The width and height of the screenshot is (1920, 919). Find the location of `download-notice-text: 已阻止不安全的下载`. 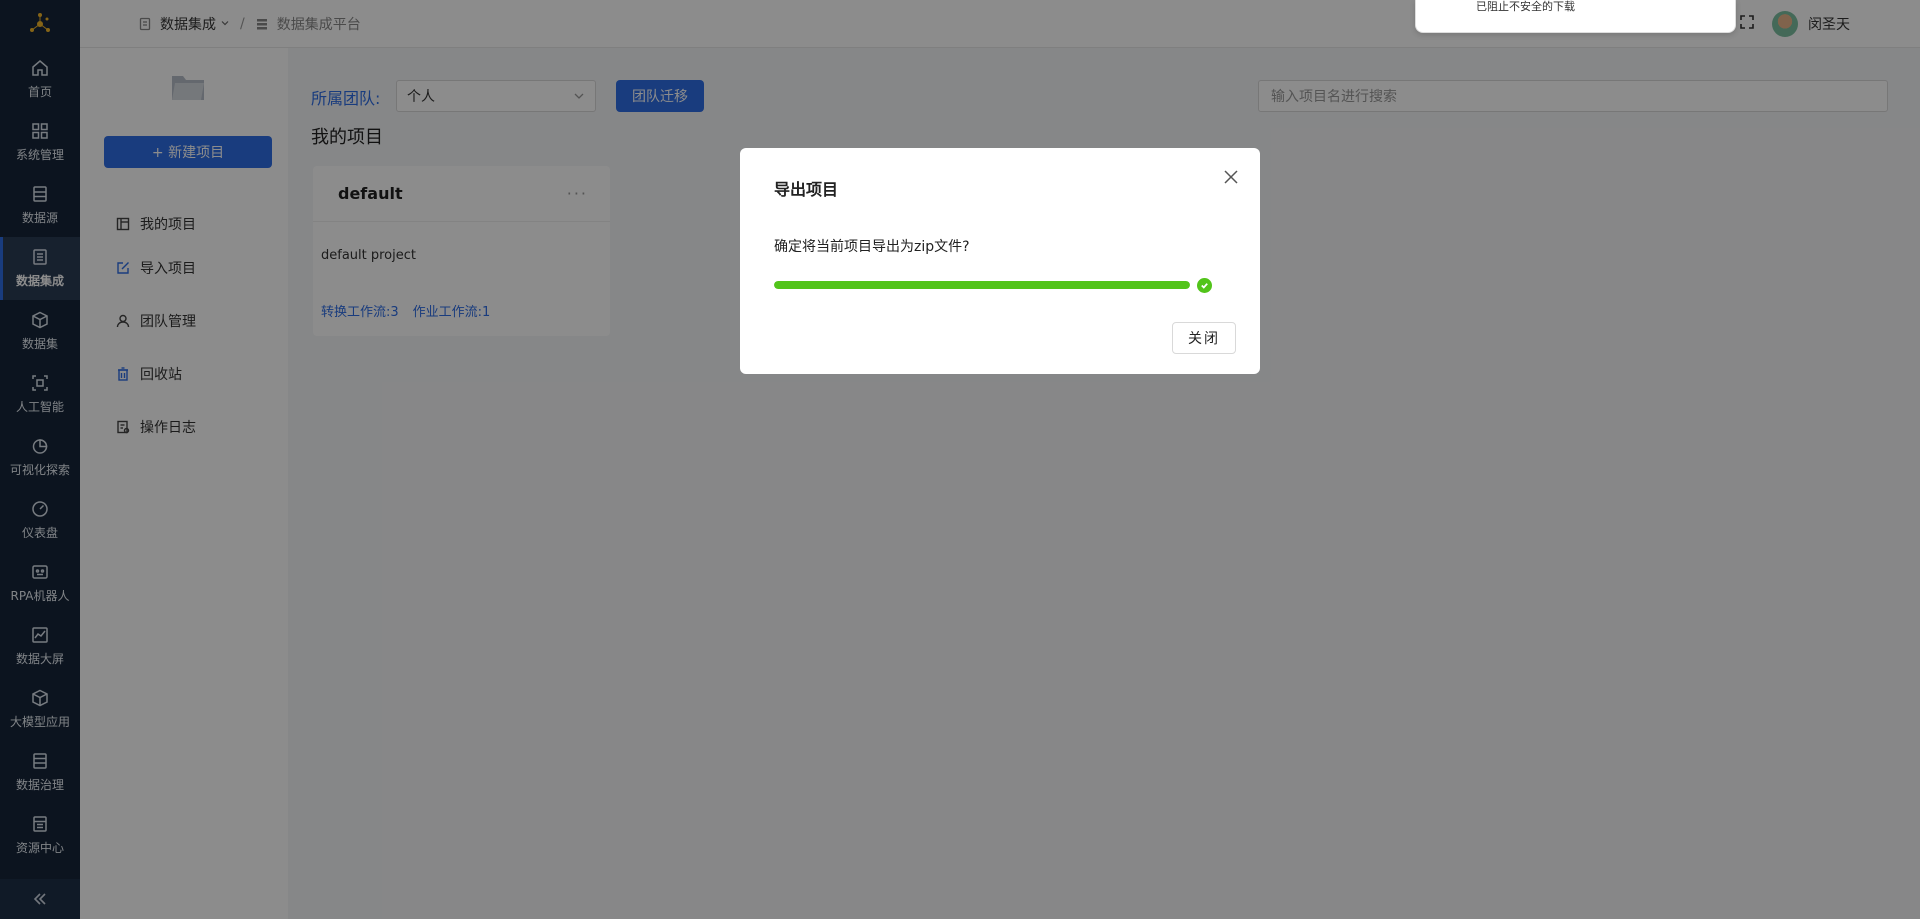

download-notice-text: 已阻止不安全的下载 is located at coordinates (1525, 6).